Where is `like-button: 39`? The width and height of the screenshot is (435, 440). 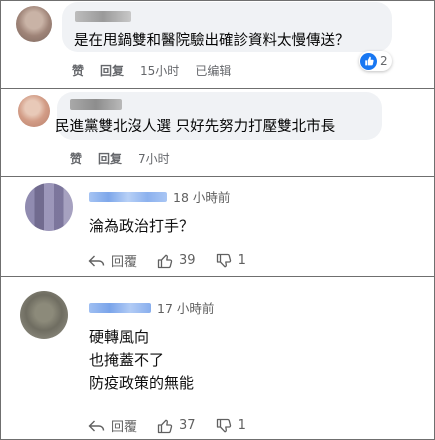 like-button: 39 is located at coordinates (176, 261).